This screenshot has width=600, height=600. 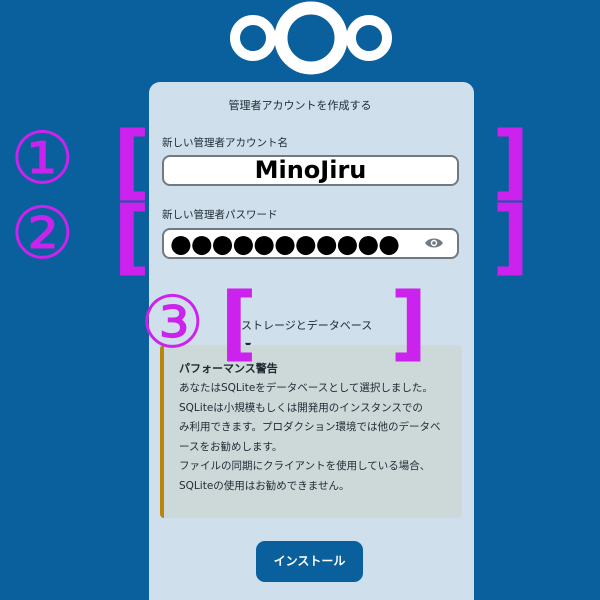 I want to click on storage-database-label: ストレージとデータベース, so click(x=307, y=325).